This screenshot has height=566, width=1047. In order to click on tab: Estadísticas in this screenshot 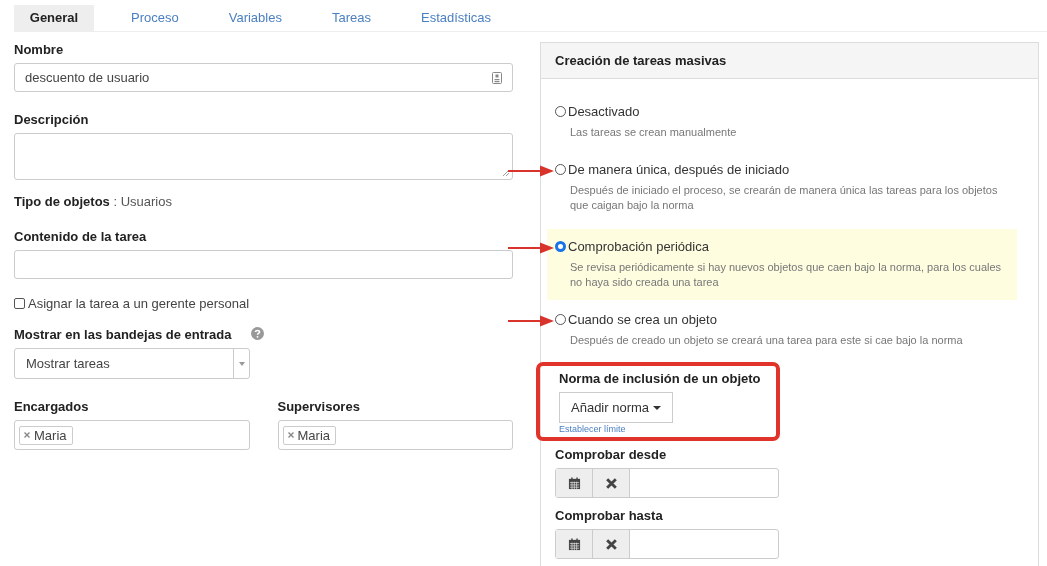, I will do `click(456, 18)`.